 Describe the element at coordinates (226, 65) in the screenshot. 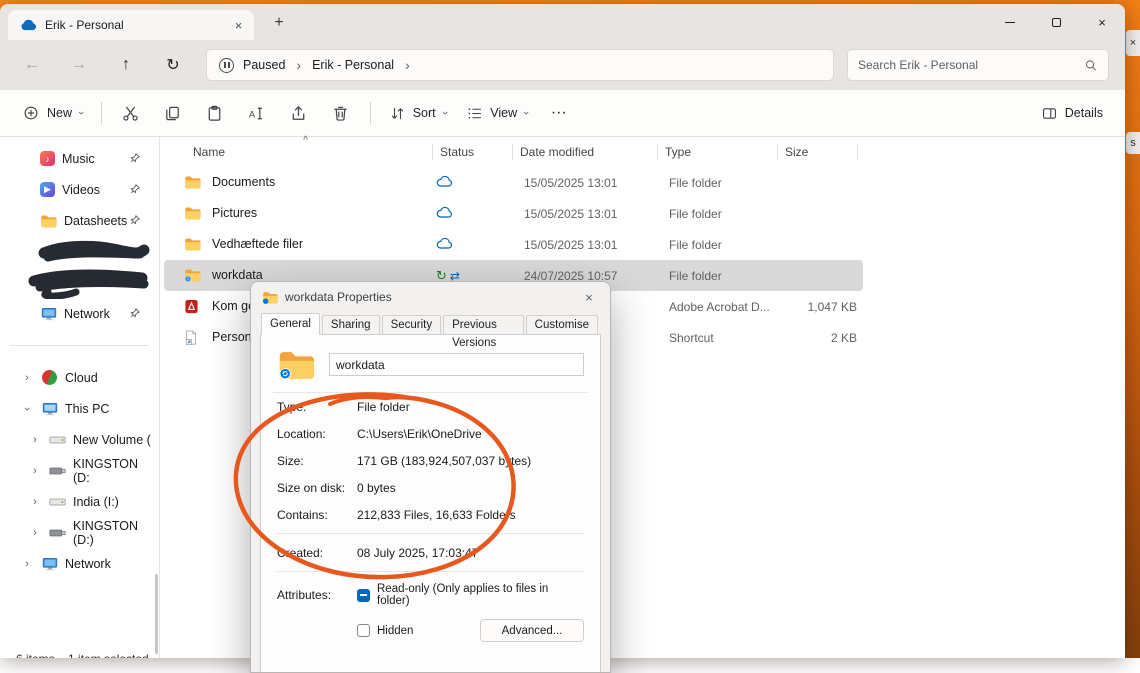

I see `sync-paused-icon` at that location.